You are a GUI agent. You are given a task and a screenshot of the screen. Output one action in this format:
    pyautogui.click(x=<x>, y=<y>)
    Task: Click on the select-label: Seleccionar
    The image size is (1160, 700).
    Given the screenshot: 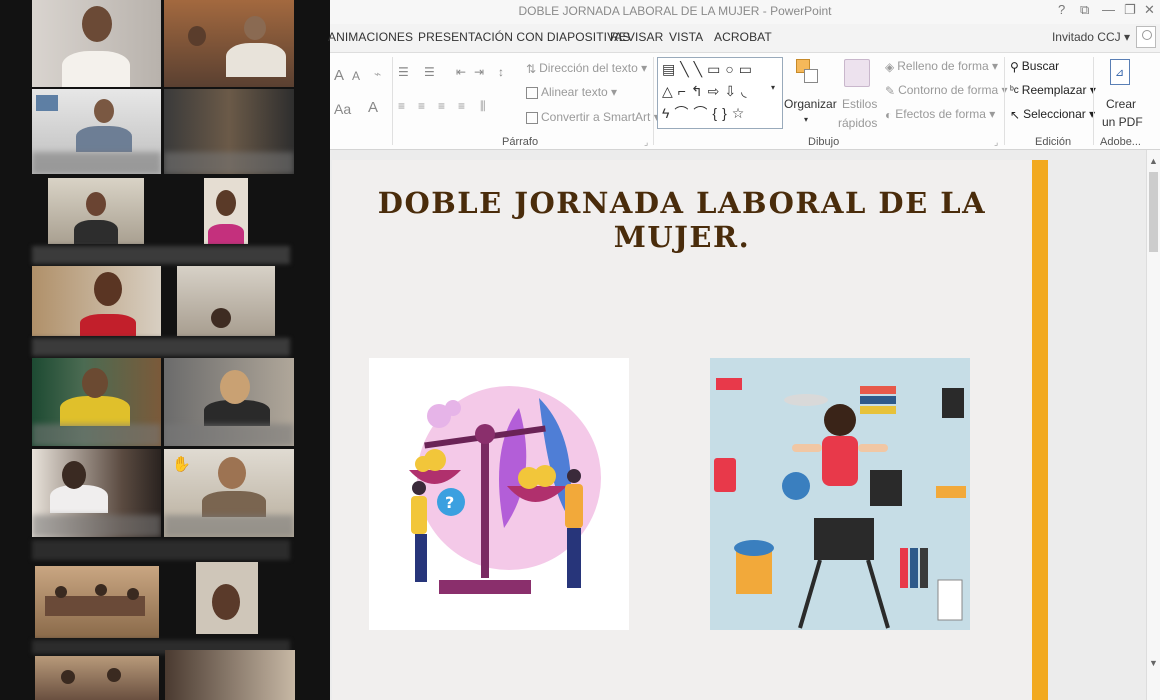 What is the action you would take?
    pyautogui.click(x=1054, y=114)
    